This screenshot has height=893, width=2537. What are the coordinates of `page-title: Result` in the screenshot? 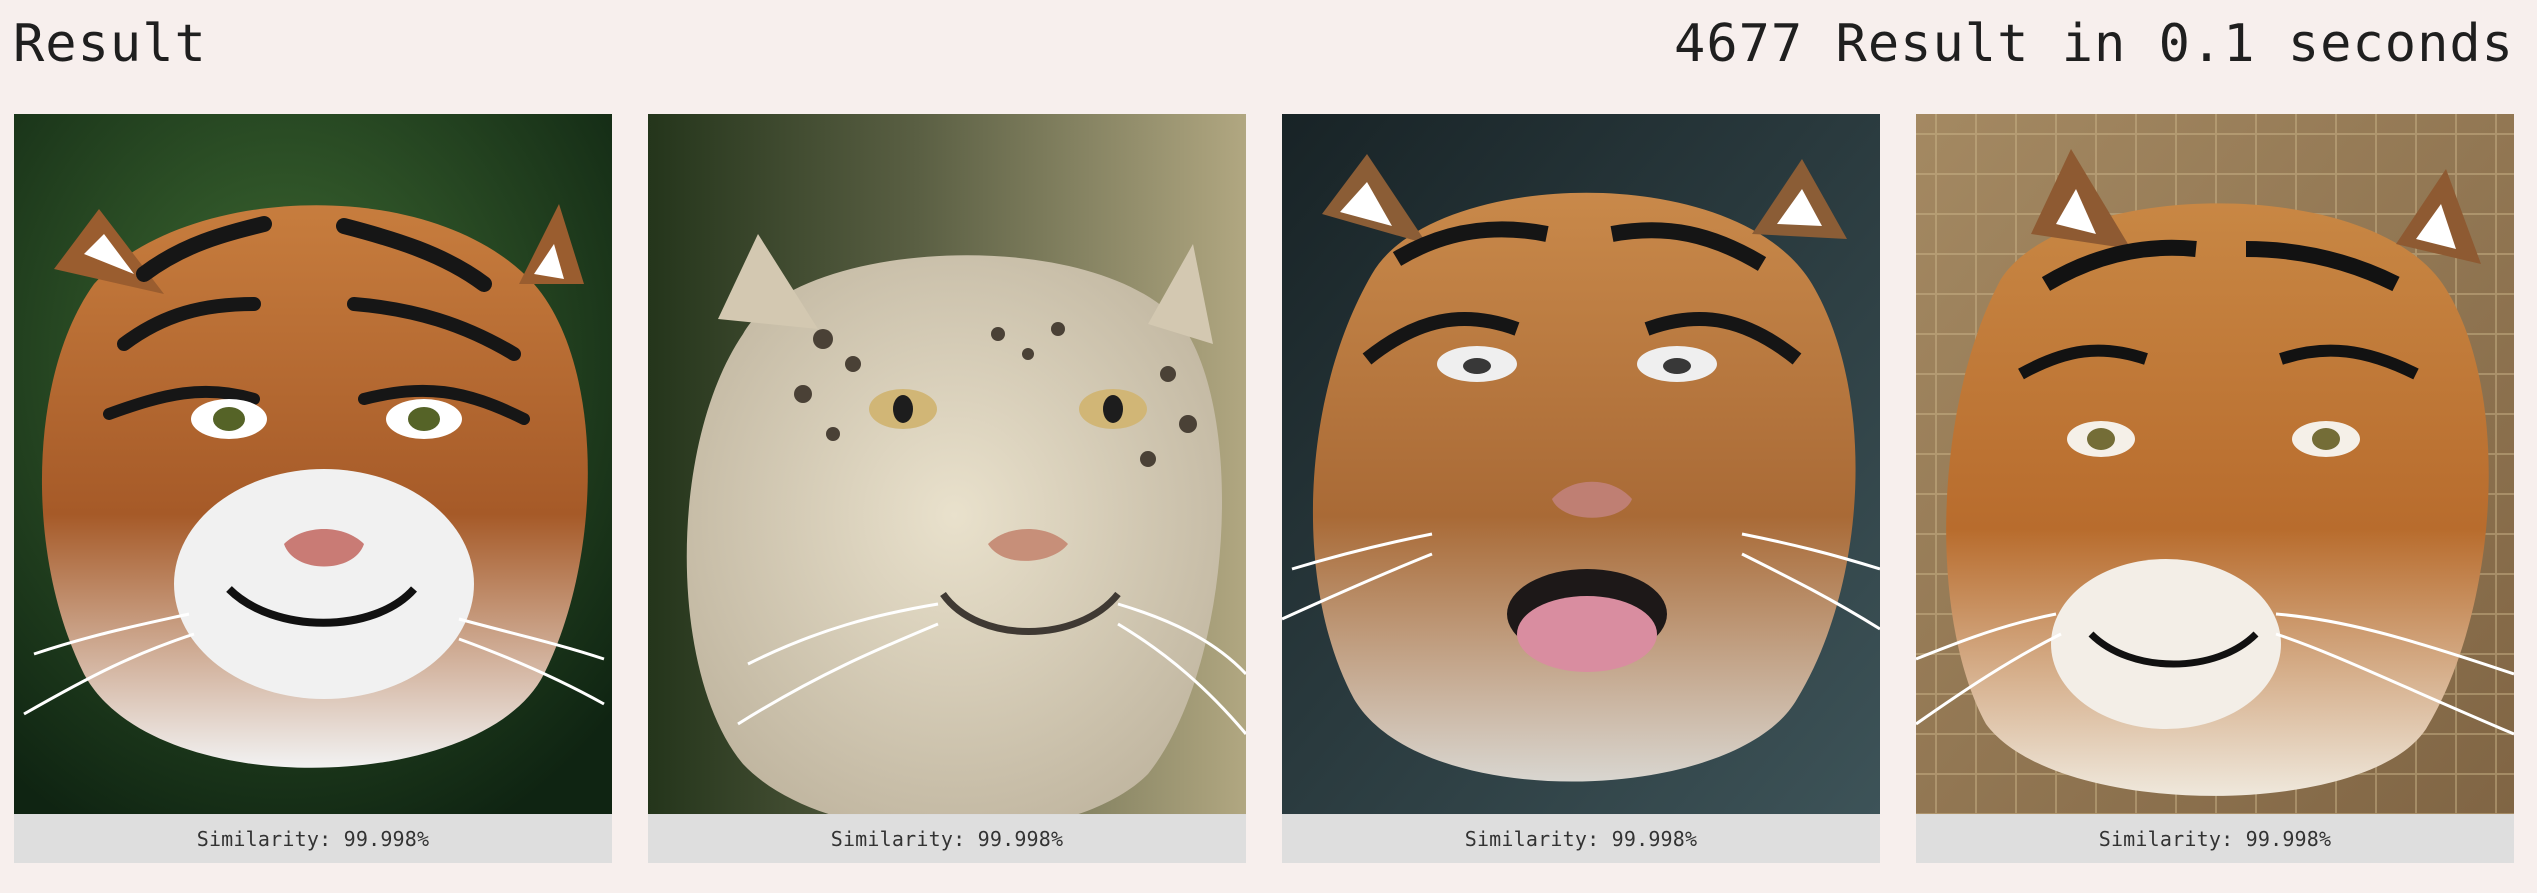 It's located at (110, 44).